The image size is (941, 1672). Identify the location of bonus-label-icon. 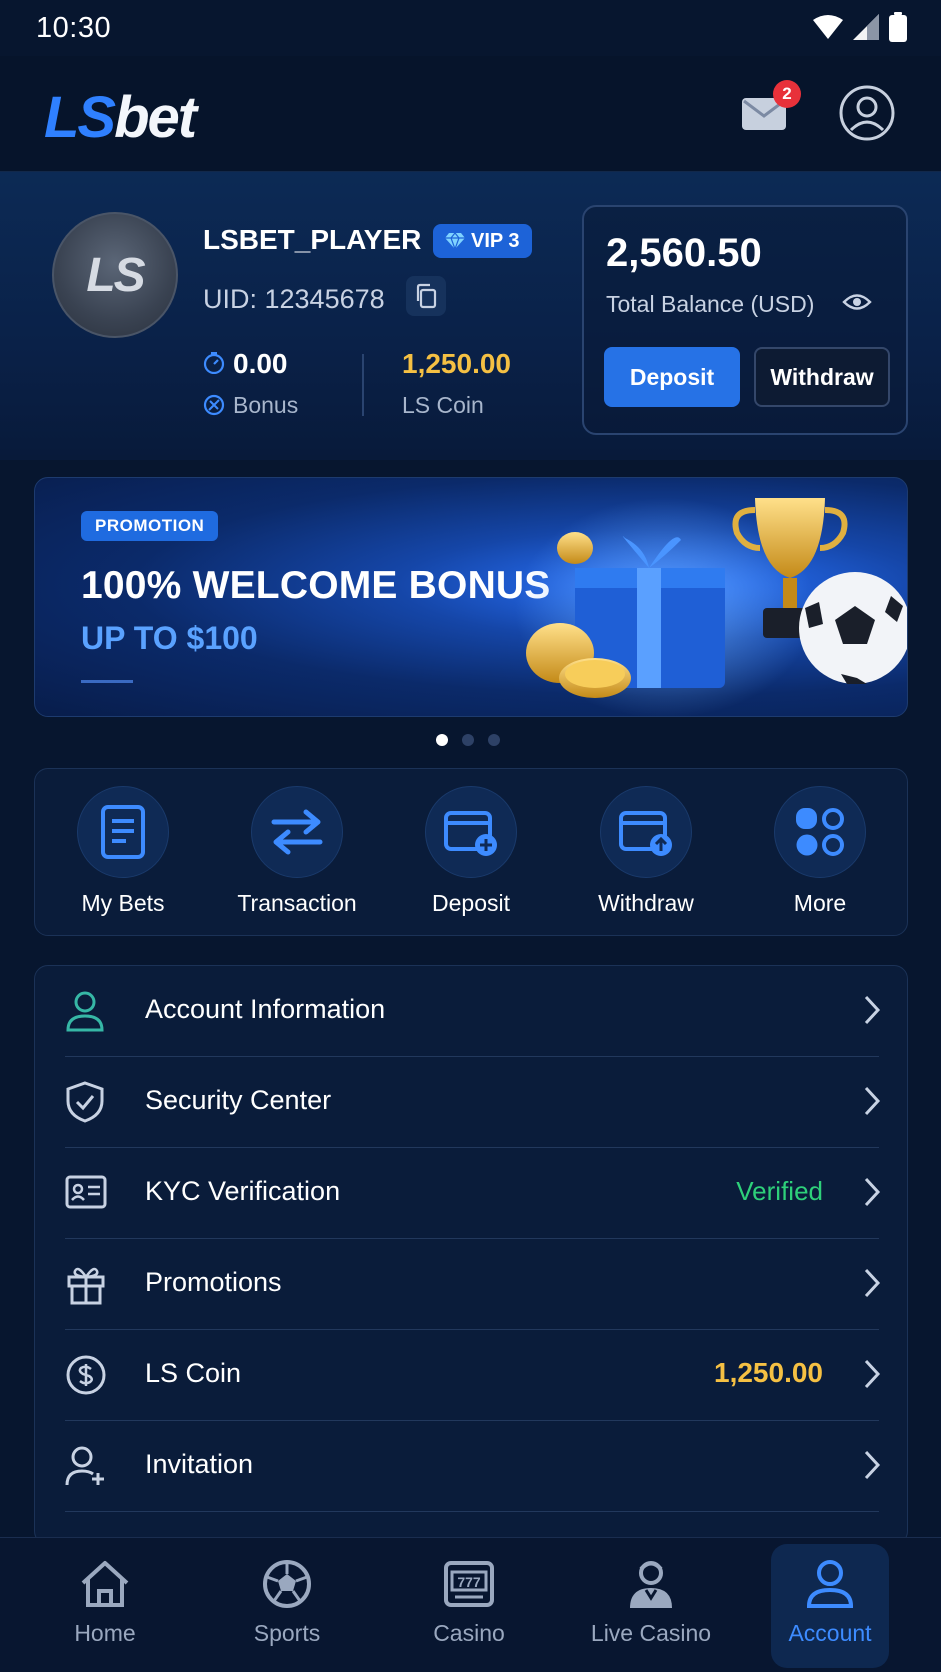
(214, 405).